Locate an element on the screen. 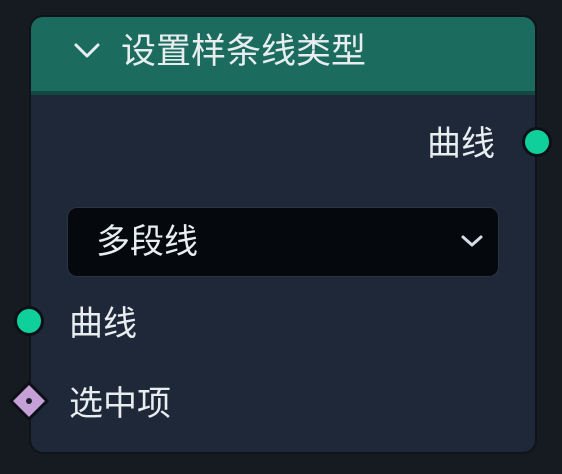 This screenshot has width=562, height=474. node-title: 设置样条线类型 is located at coordinates (244, 52).